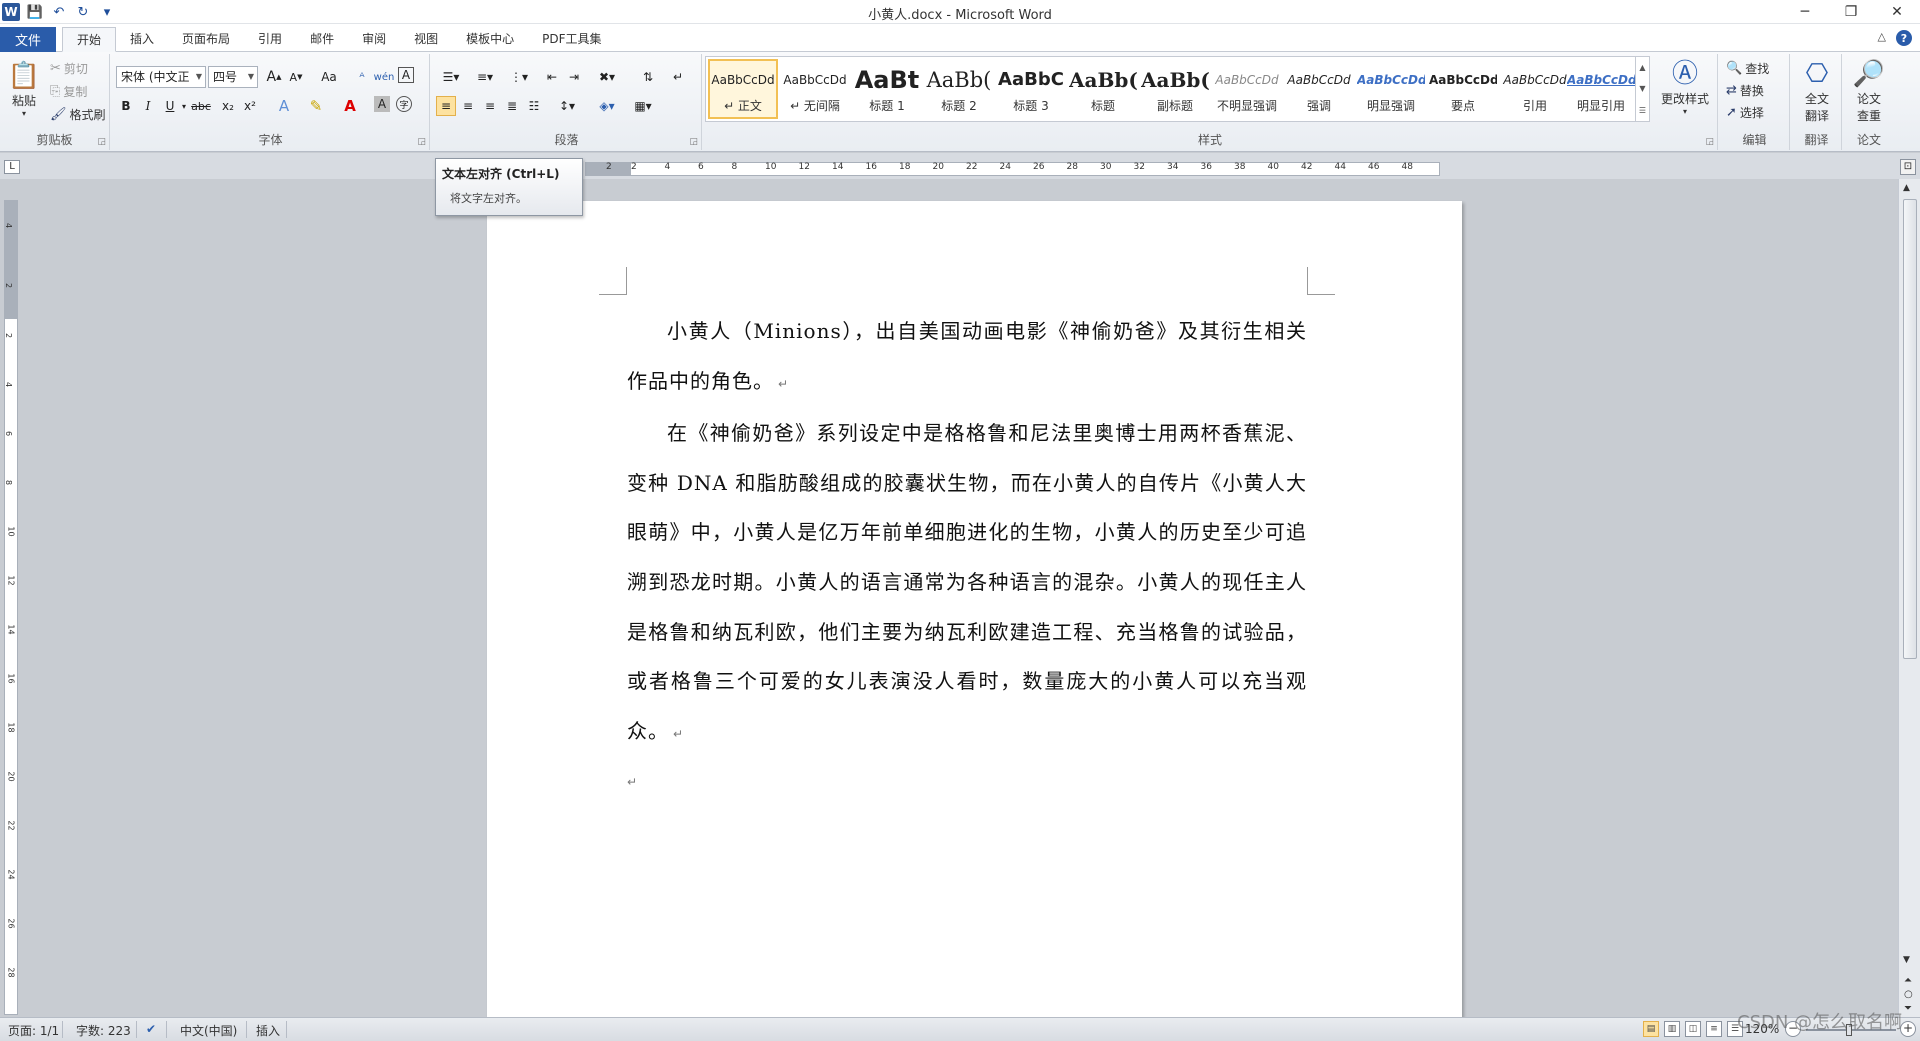 This screenshot has height=1041, width=1920. Describe the element at coordinates (1714, 1029) in the screenshot. I see `outline-icon: ≡` at that location.